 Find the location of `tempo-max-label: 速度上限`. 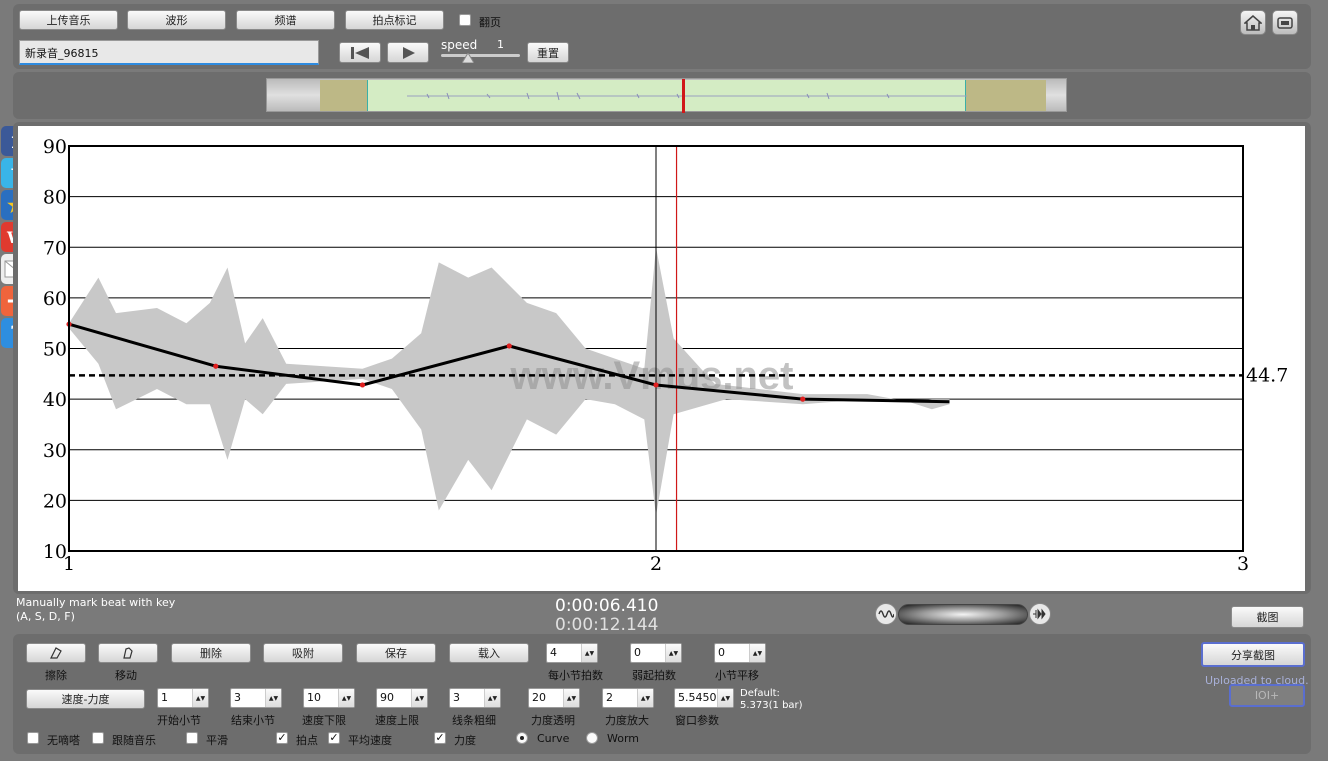

tempo-max-label: 速度上限 is located at coordinates (397, 720).